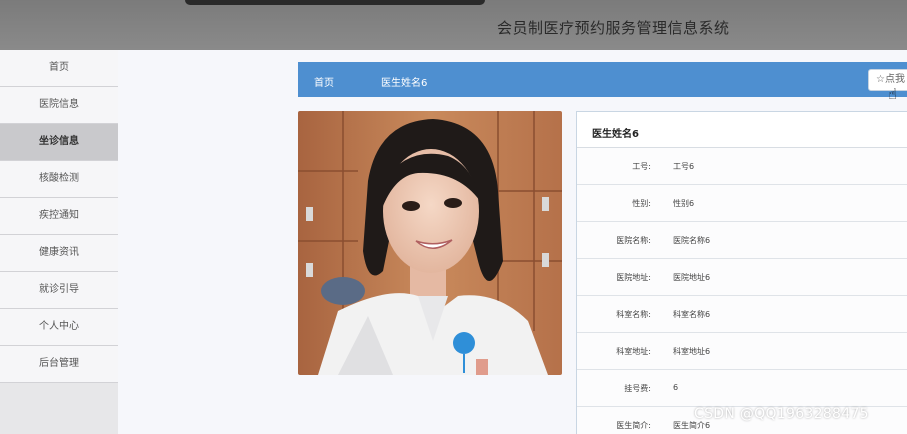 The height and width of the screenshot is (434, 907). What do you see at coordinates (742, 130) in the screenshot?
I see `doctor-name-heading: 医生姓名6` at bounding box center [742, 130].